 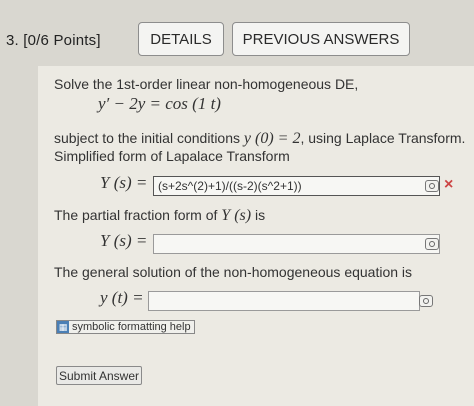 What do you see at coordinates (53, 40) in the screenshot?
I see `question-number-points: 3. [0/6 Points]` at bounding box center [53, 40].